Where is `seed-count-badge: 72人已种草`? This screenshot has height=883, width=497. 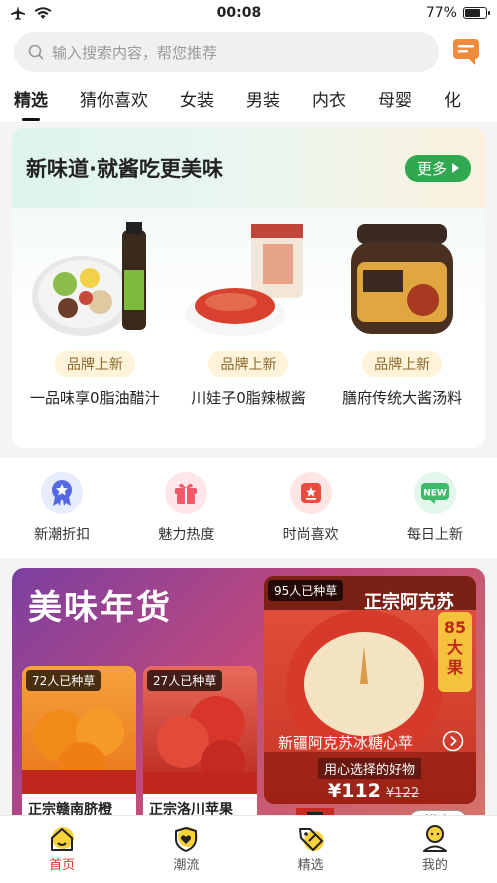 seed-count-badge: 72人已种草 is located at coordinates (64, 680).